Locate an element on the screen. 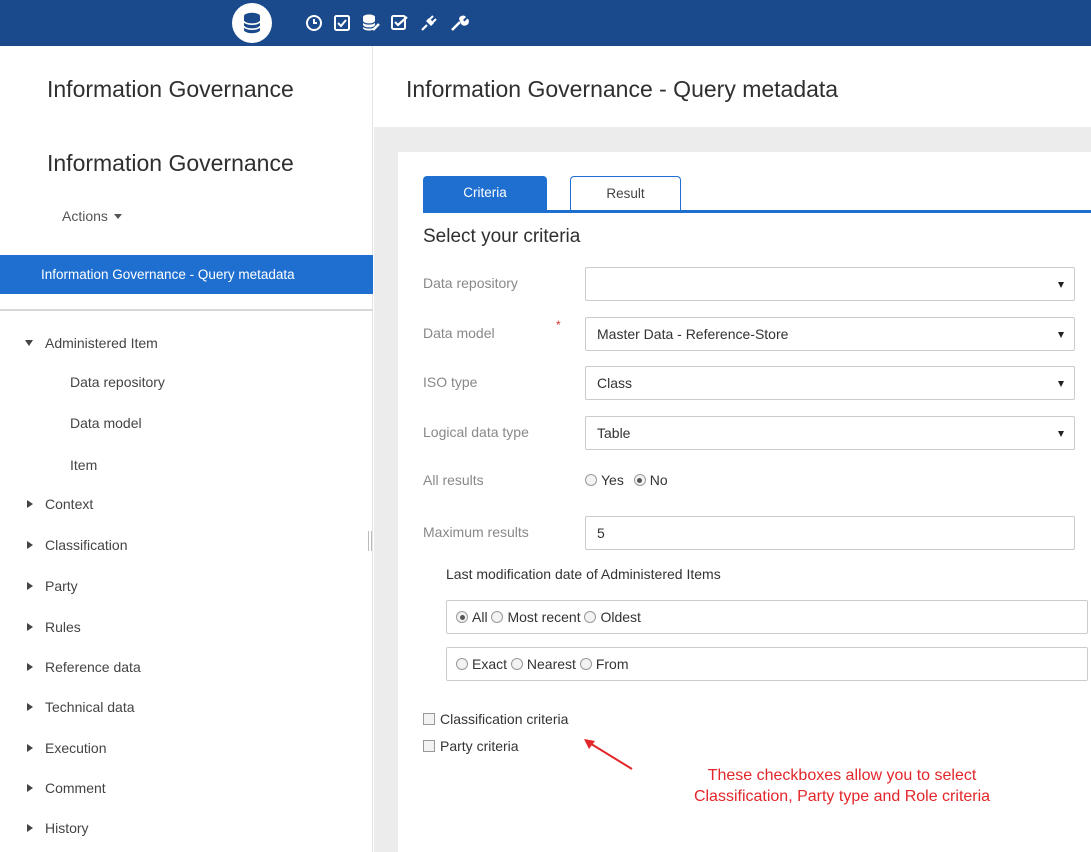 The height and width of the screenshot is (852, 1091). classification-criteria-checkbox: Classification criteria is located at coordinates (495, 719).